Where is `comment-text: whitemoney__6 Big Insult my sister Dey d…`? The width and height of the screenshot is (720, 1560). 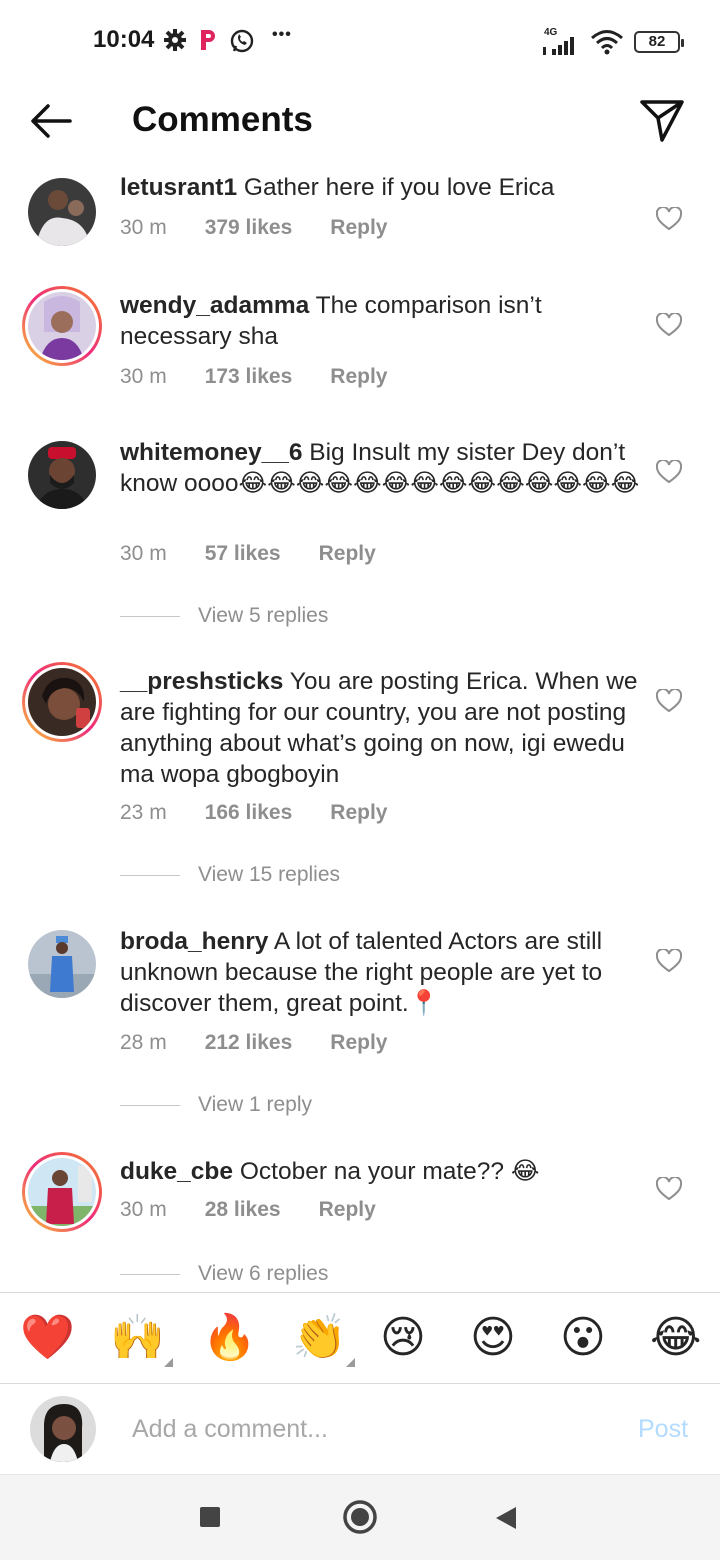
comment-text: whitemoney__6 Big Insult my sister Dey d… is located at coordinates (380, 468).